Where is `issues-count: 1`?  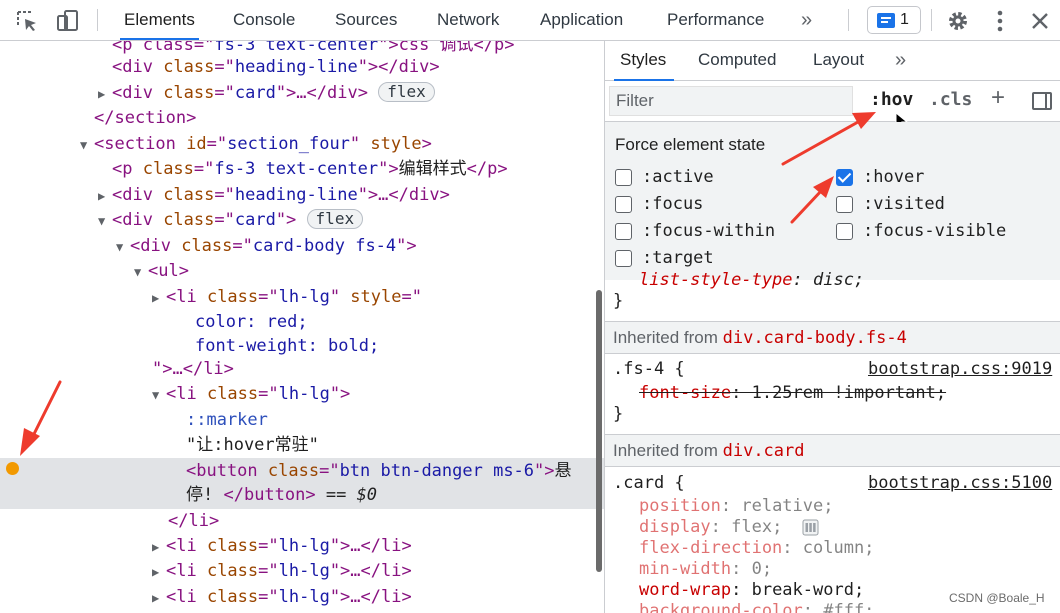 issues-count: 1 is located at coordinates (904, 19).